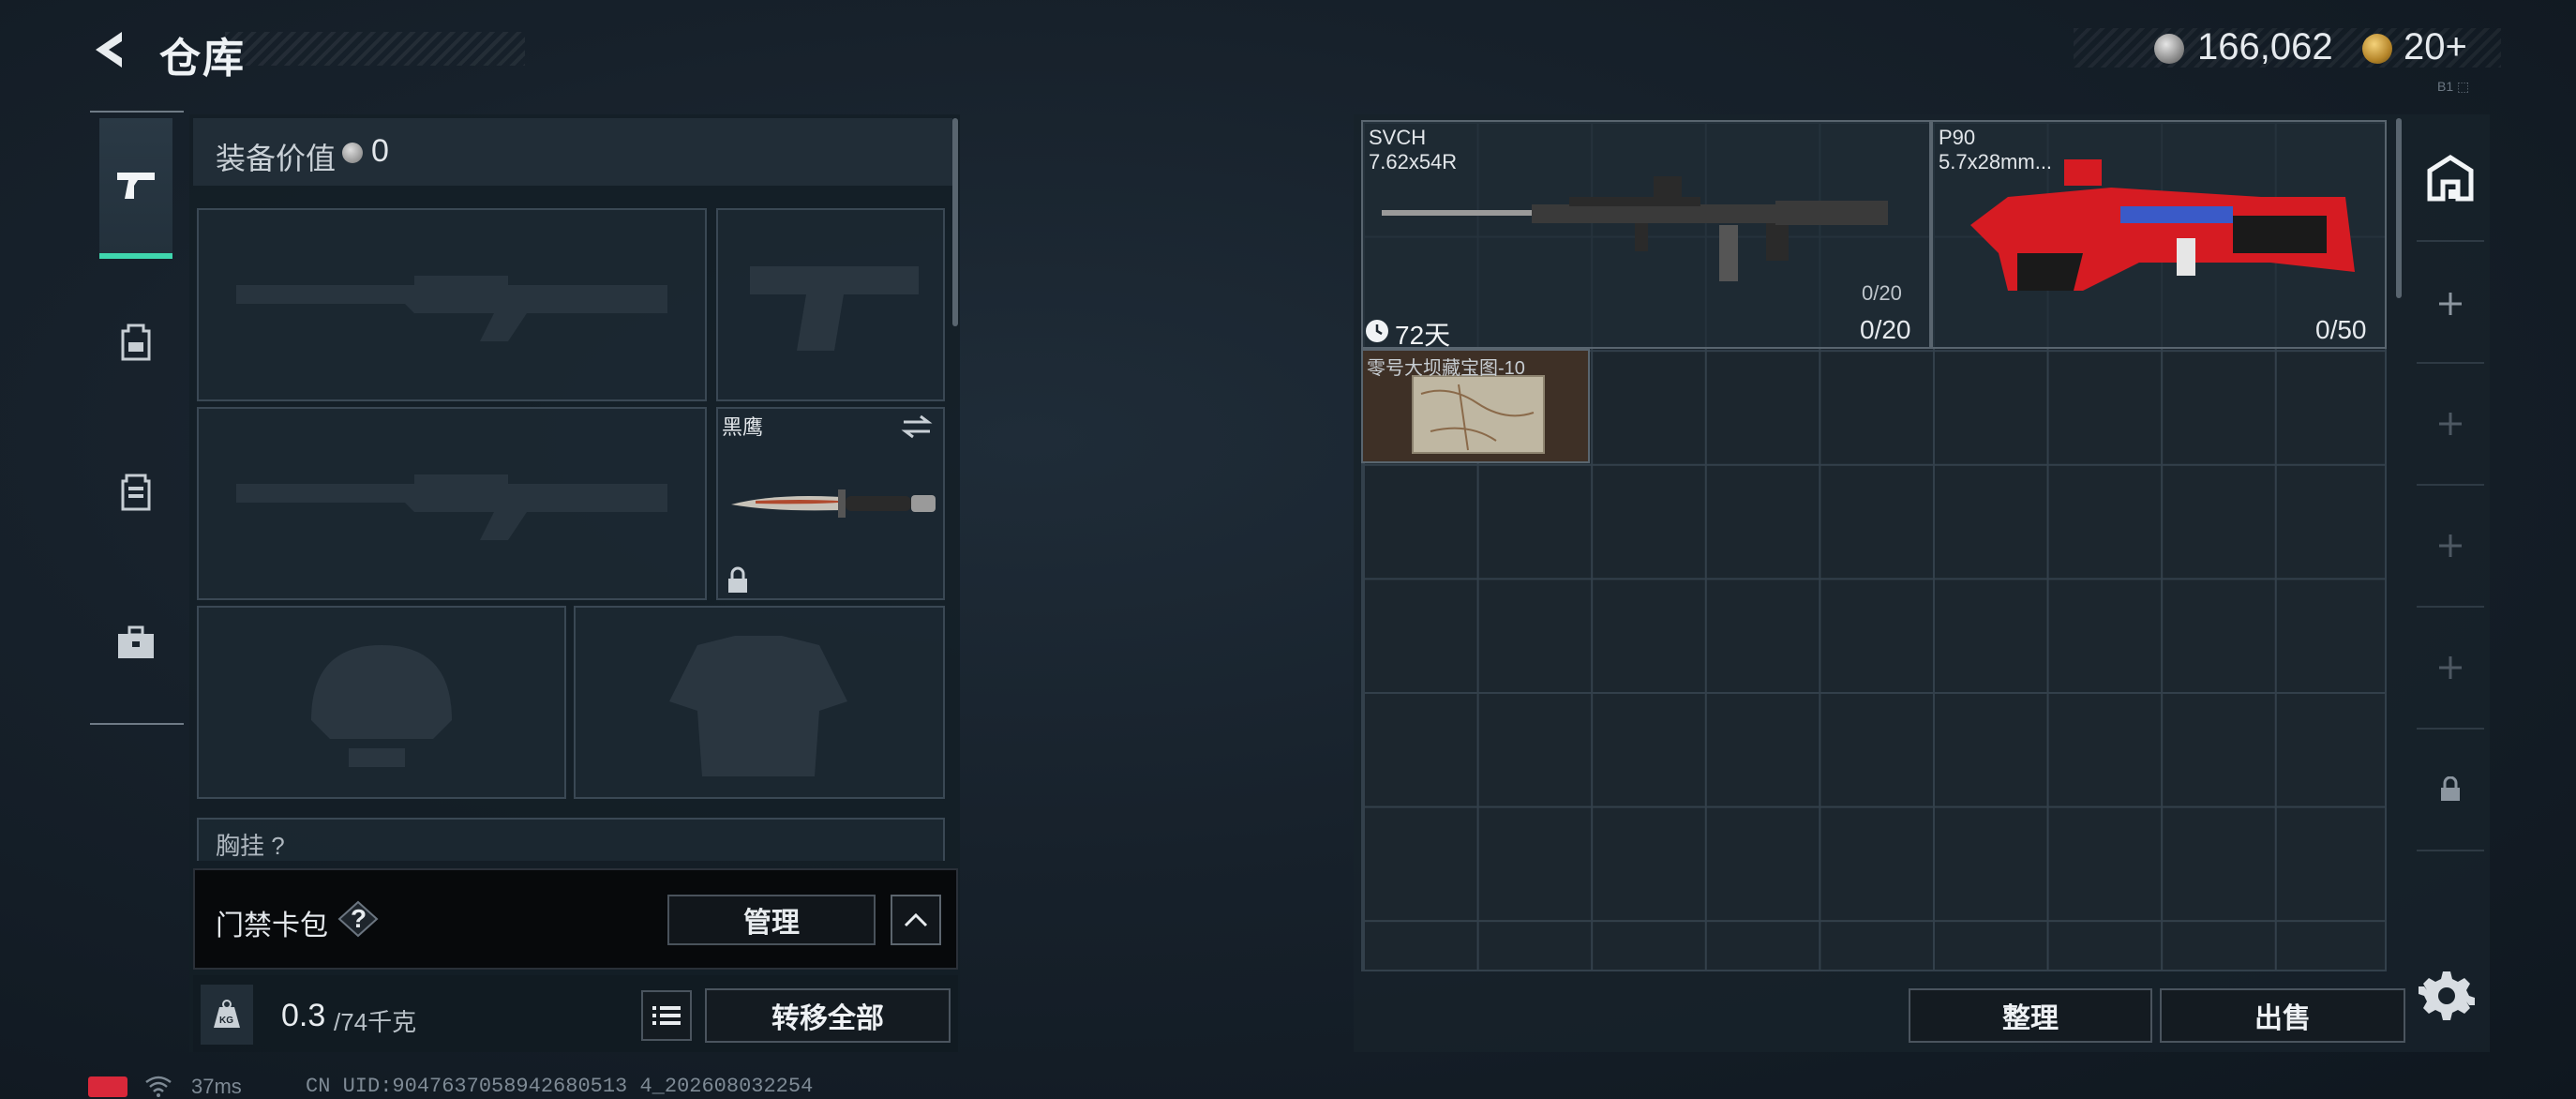  I want to click on item-name: SVCH, so click(1398, 137).